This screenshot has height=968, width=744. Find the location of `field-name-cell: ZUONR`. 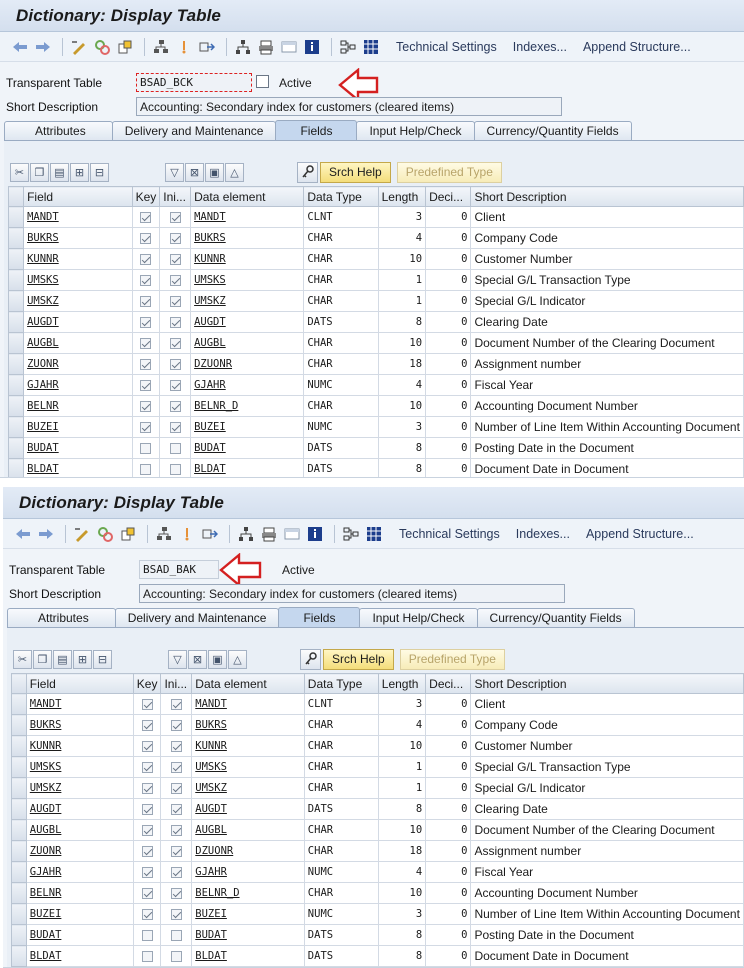

field-name-cell: ZUONR is located at coordinates (79, 851).